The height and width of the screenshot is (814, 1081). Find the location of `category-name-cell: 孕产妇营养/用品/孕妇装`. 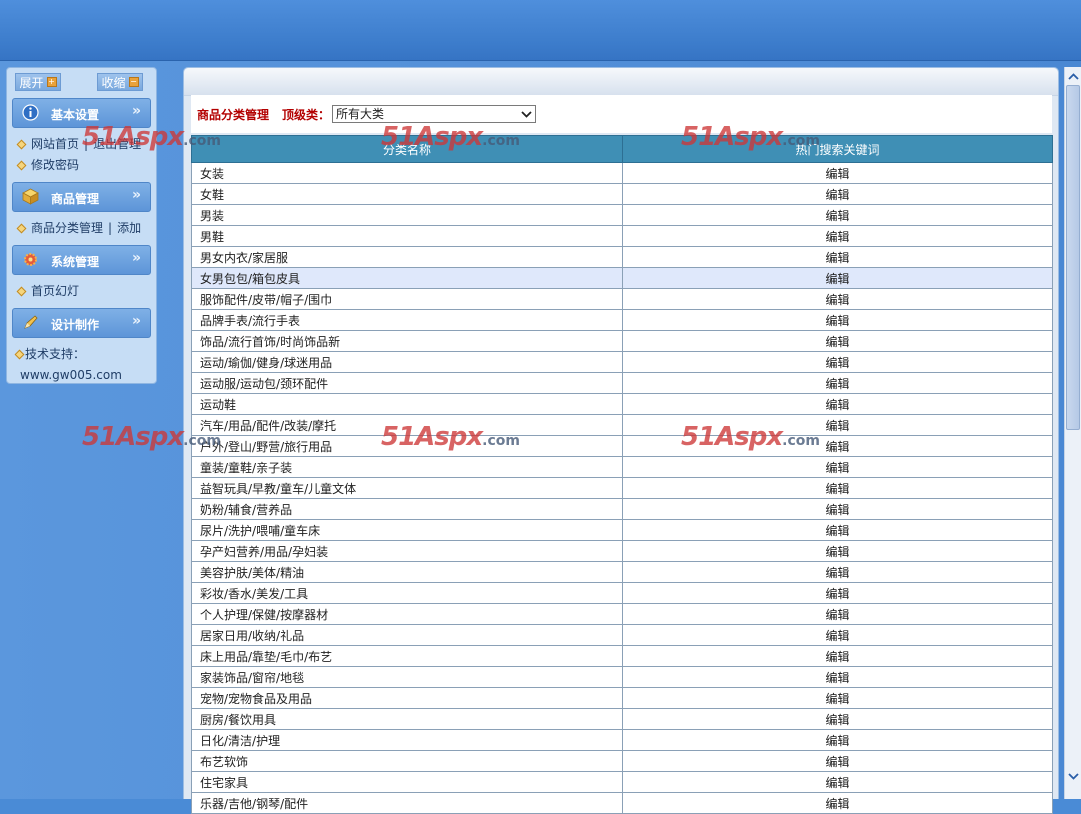

category-name-cell: 孕产妇营养/用品/孕妇装 is located at coordinates (407, 551).